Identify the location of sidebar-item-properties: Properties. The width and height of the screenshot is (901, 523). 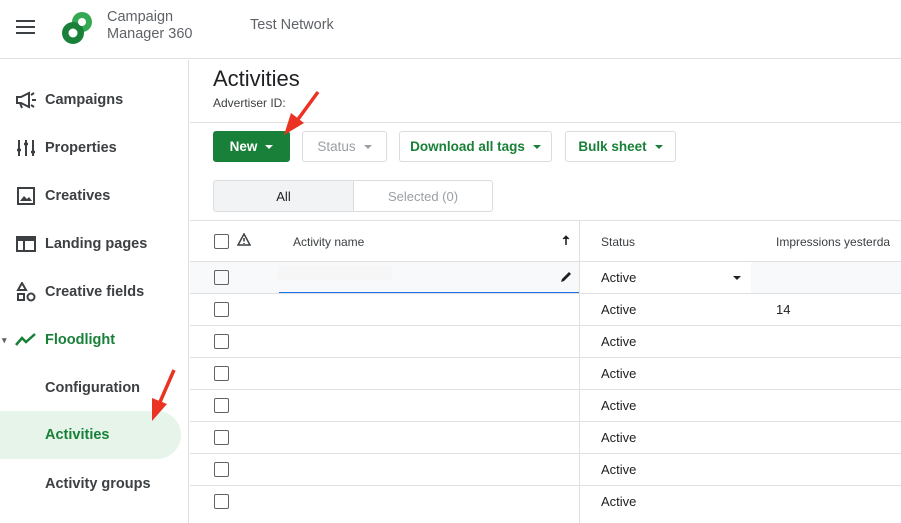
(94, 148).